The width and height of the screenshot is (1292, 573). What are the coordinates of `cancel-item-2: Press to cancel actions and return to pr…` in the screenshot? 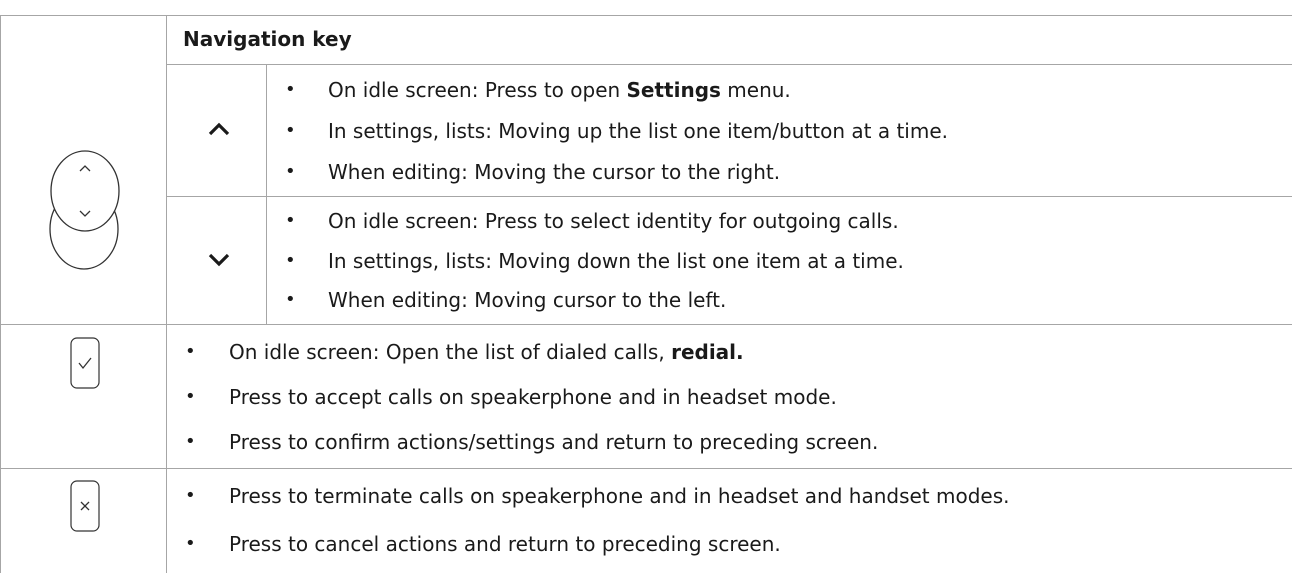 It's located at (505, 544).